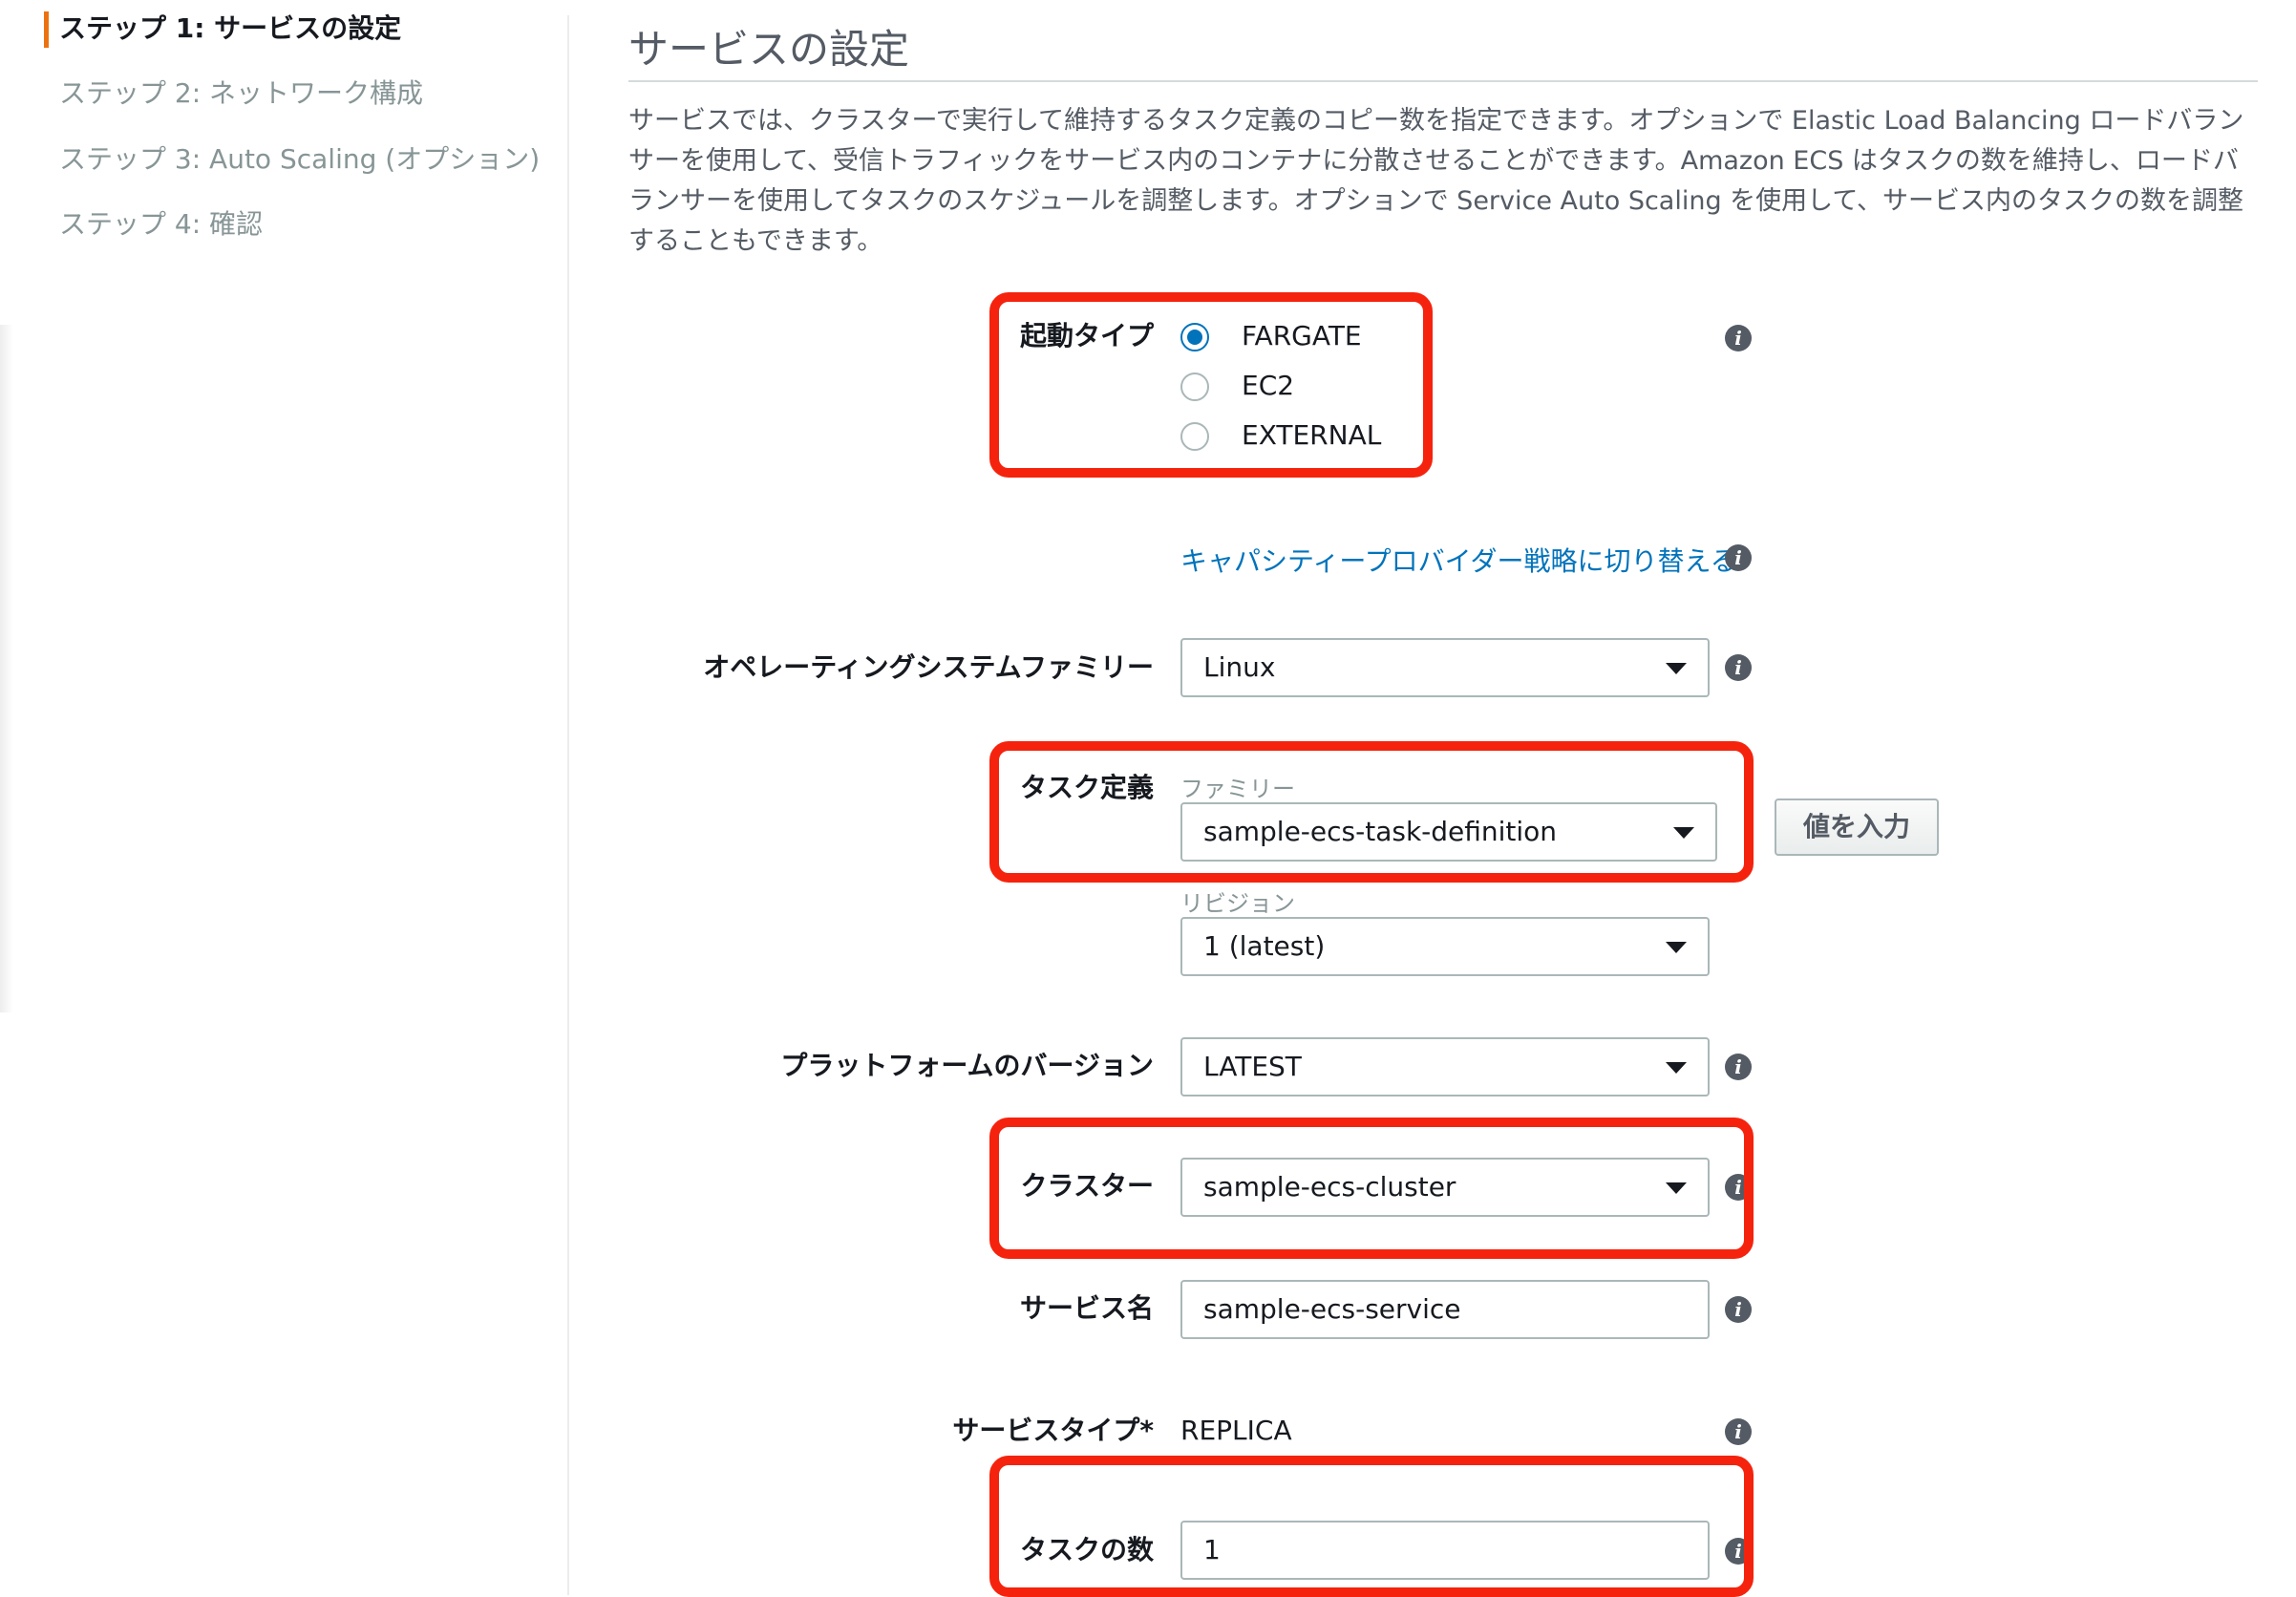 Image resolution: width=2296 pixels, height=1597 pixels. I want to click on task-count-input: 1, so click(1445, 1550).